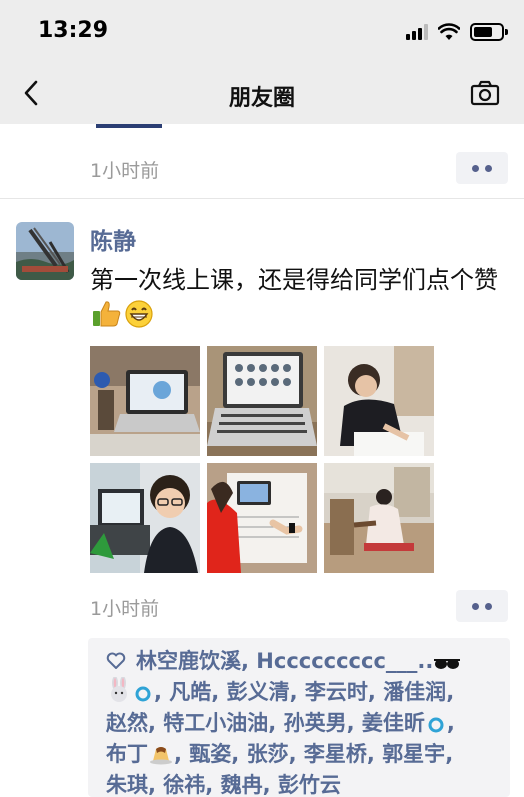 The image size is (524, 797). I want to click on previous-post-image-edge, so click(129, 126).